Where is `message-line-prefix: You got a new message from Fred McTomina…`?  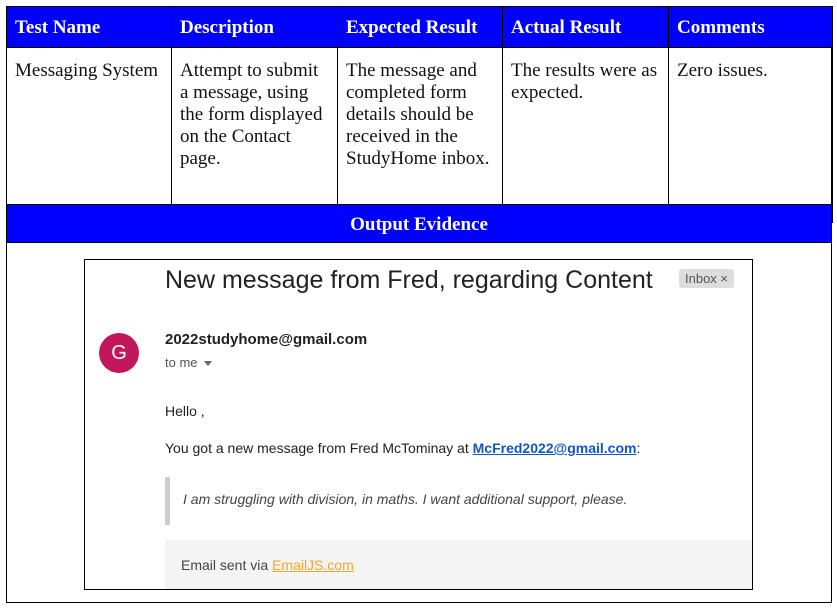
message-line-prefix: You got a new message from Fred McTomina… is located at coordinates (319, 448).